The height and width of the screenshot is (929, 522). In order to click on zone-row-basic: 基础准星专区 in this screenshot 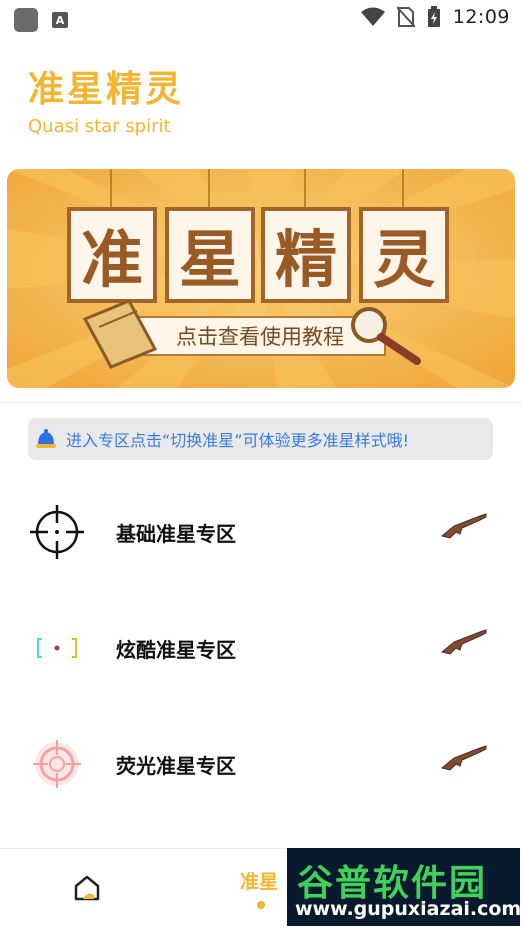, I will do `click(261, 533)`.